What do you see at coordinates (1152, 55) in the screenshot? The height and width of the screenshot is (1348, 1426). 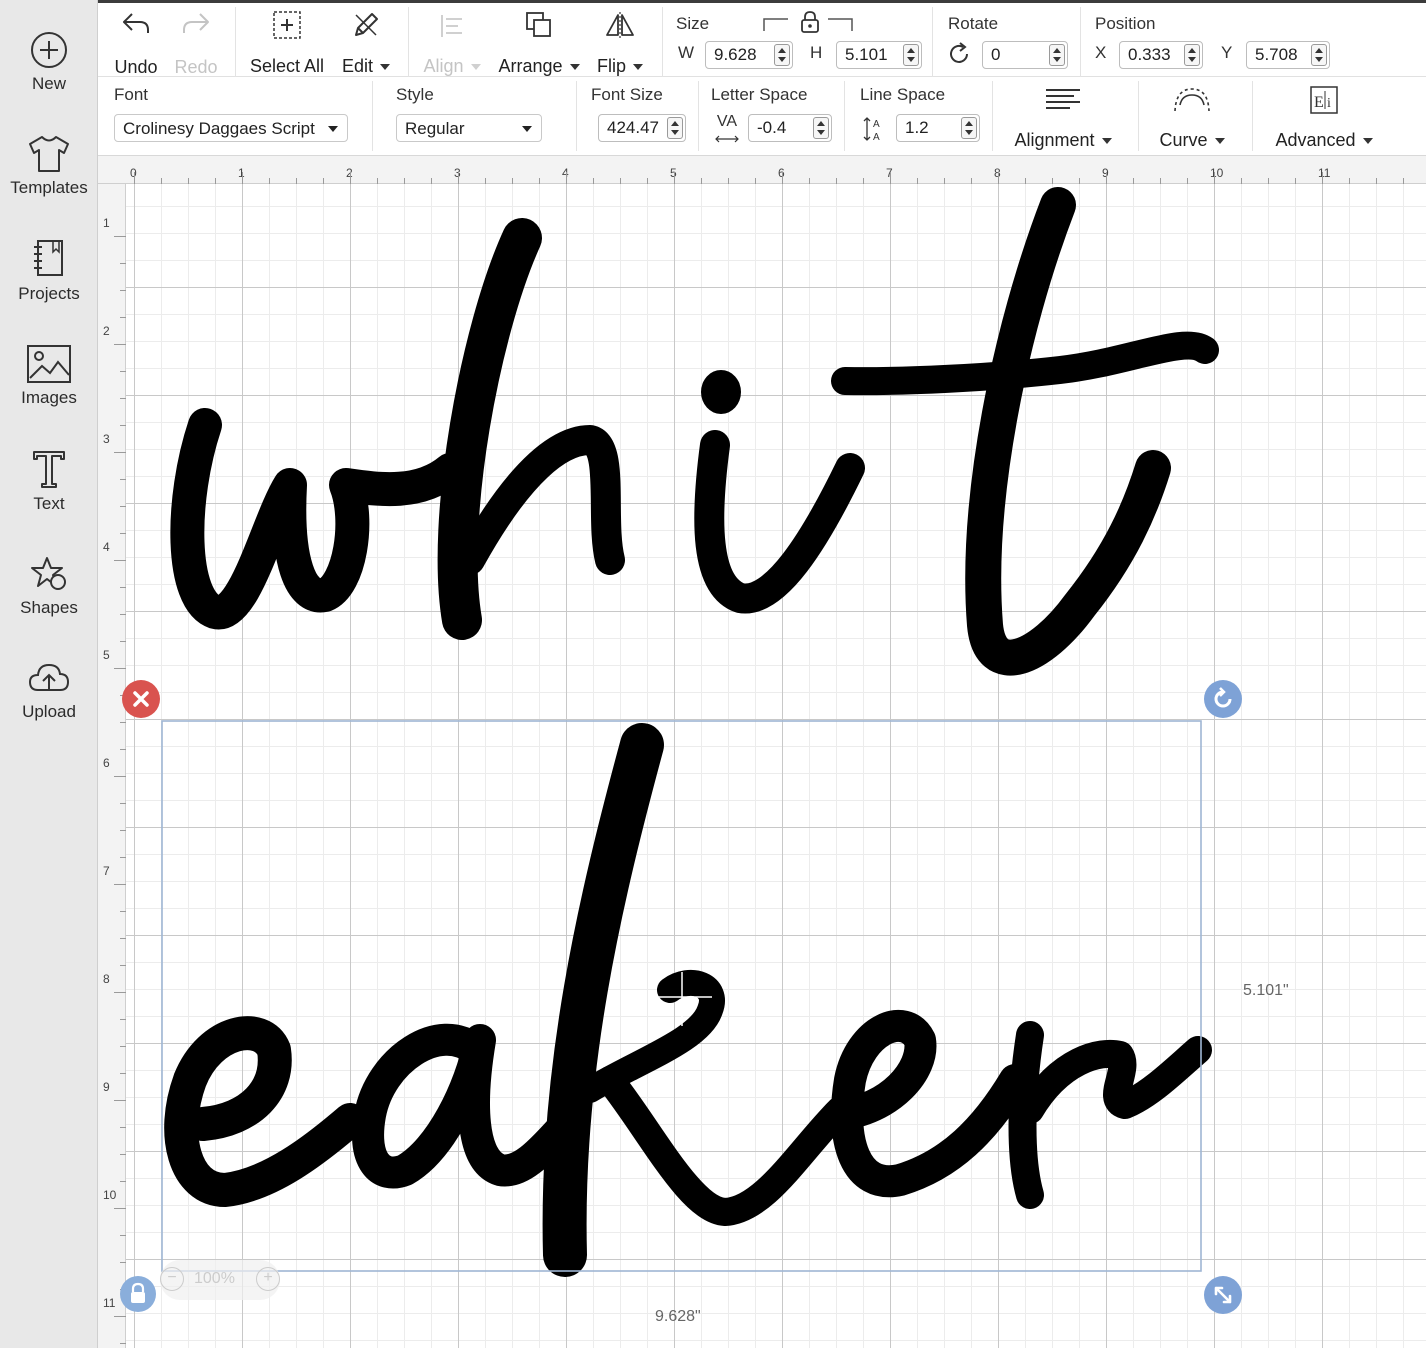 I see `x-position-input` at bounding box center [1152, 55].